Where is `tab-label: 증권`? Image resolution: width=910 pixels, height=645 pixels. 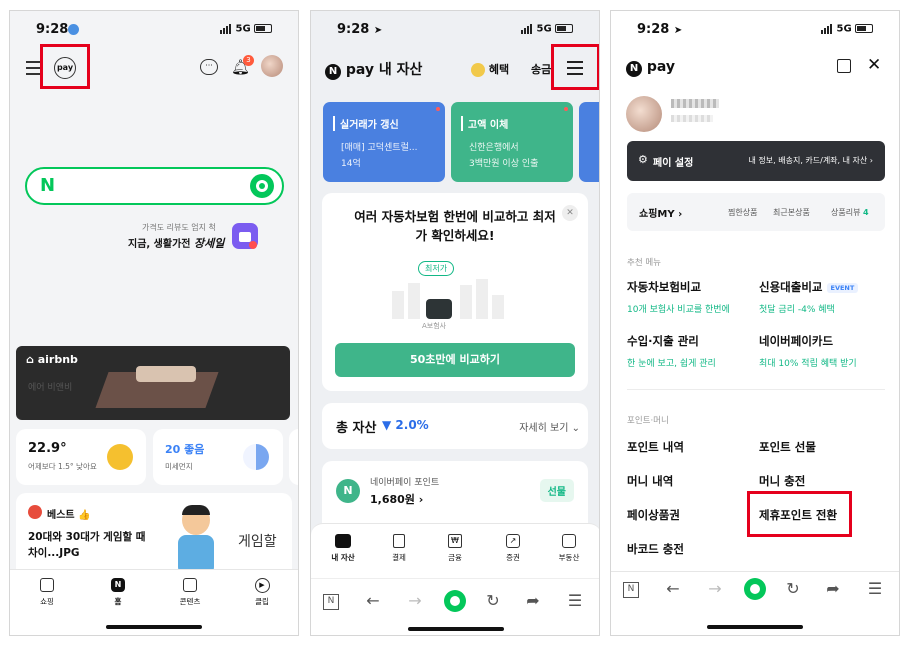 tab-label: 증권 is located at coordinates (513, 557).